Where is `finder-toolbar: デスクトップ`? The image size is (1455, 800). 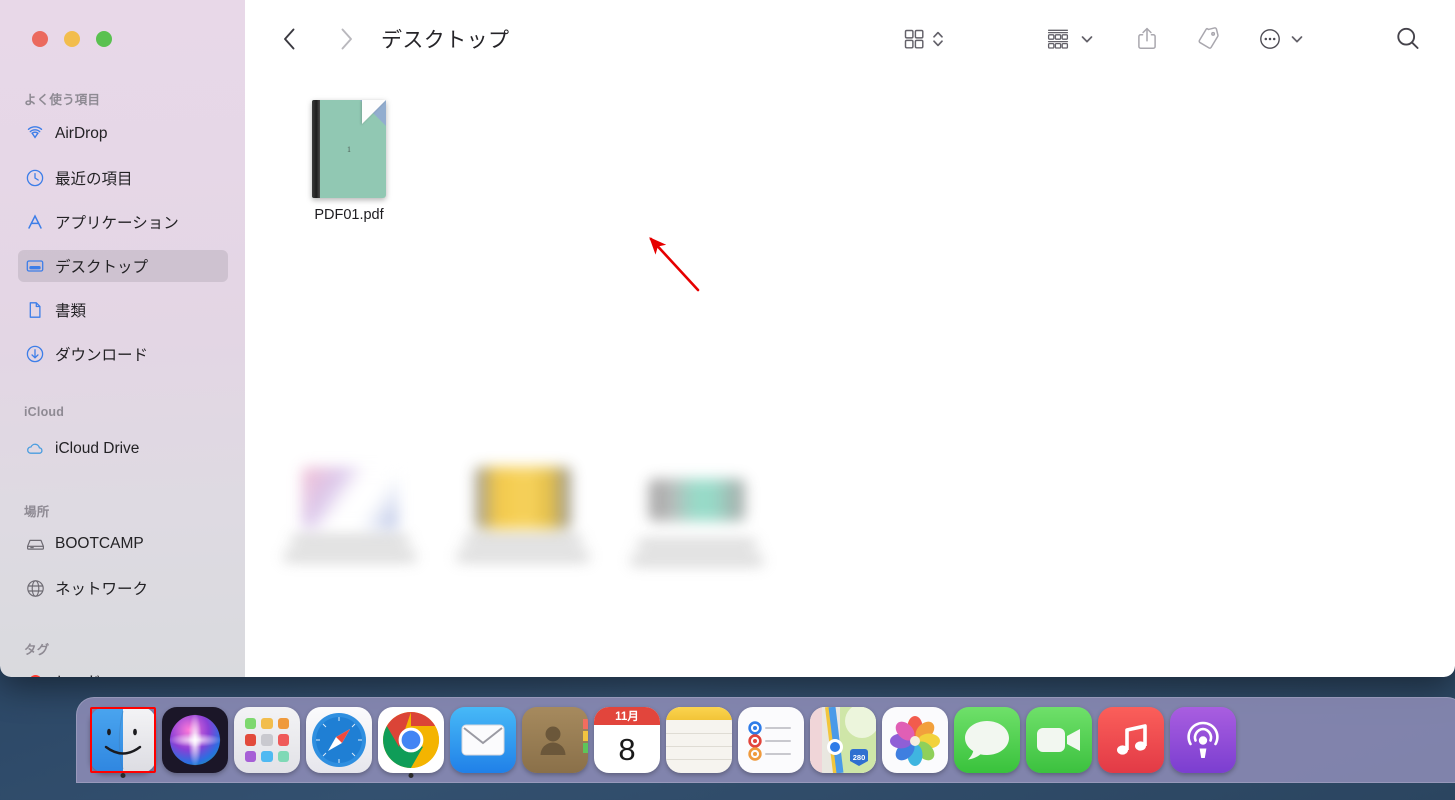
finder-toolbar: デスクトップ is located at coordinates (850, 39).